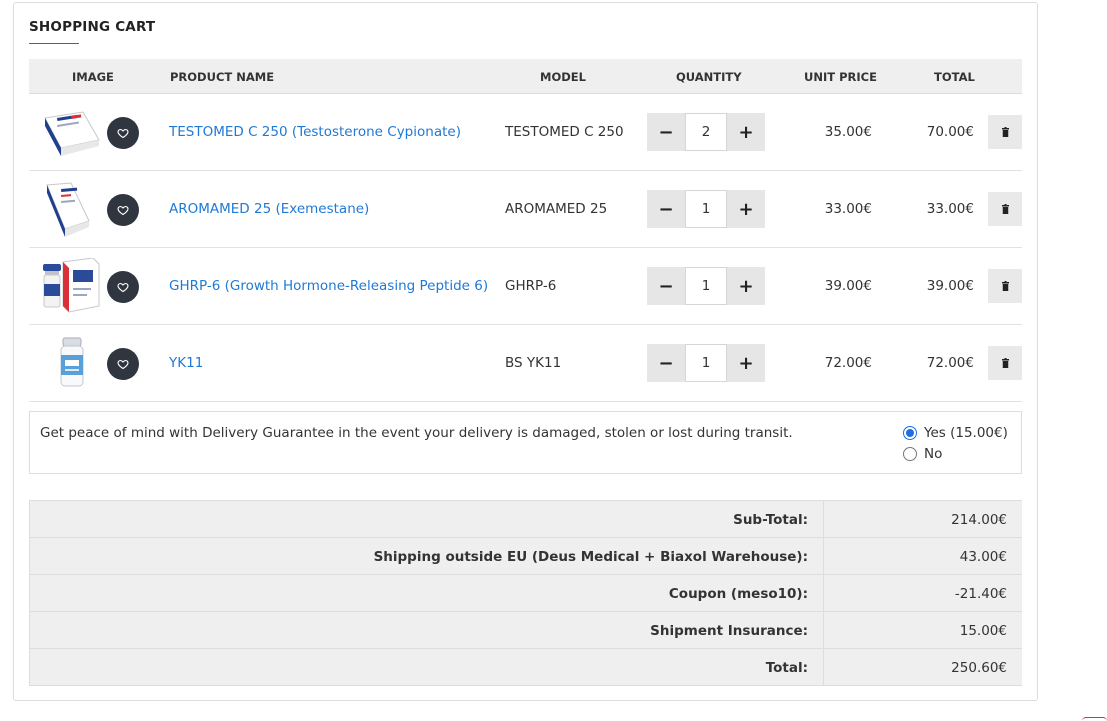 The height and width of the screenshot is (721, 1107). Describe the element at coordinates (72, 364) in the screenshot. I see `yk11-bottle-image` at that location.